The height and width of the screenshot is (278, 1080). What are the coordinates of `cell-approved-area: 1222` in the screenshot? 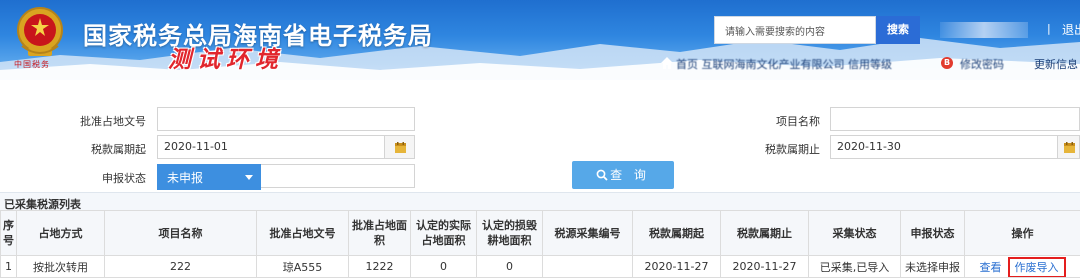 It's located at (380, 267).